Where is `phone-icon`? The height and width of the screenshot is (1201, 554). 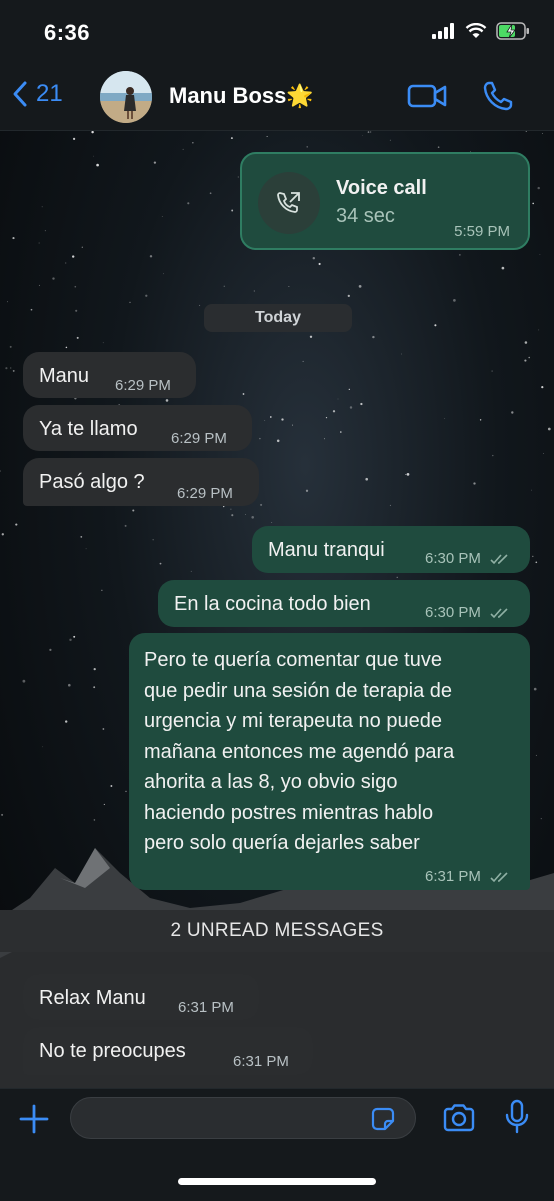 phone-icon is located at coordinates (498, 96).